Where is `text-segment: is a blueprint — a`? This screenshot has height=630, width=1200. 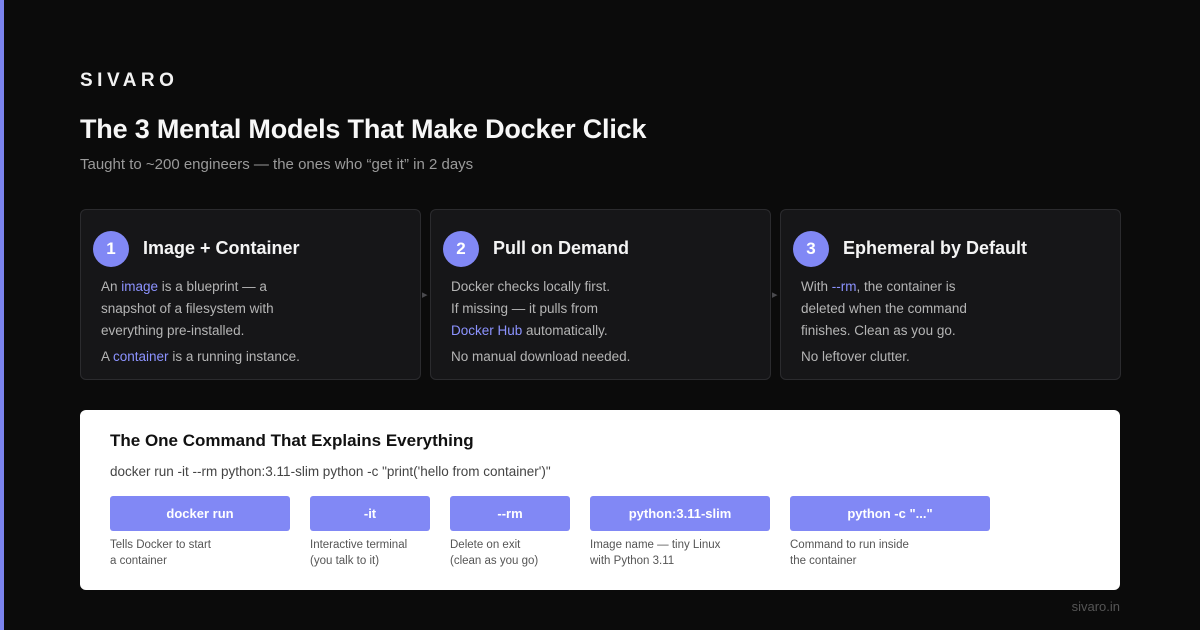 text-segment: is a blueprint — a is located at coordinates (212, 286).